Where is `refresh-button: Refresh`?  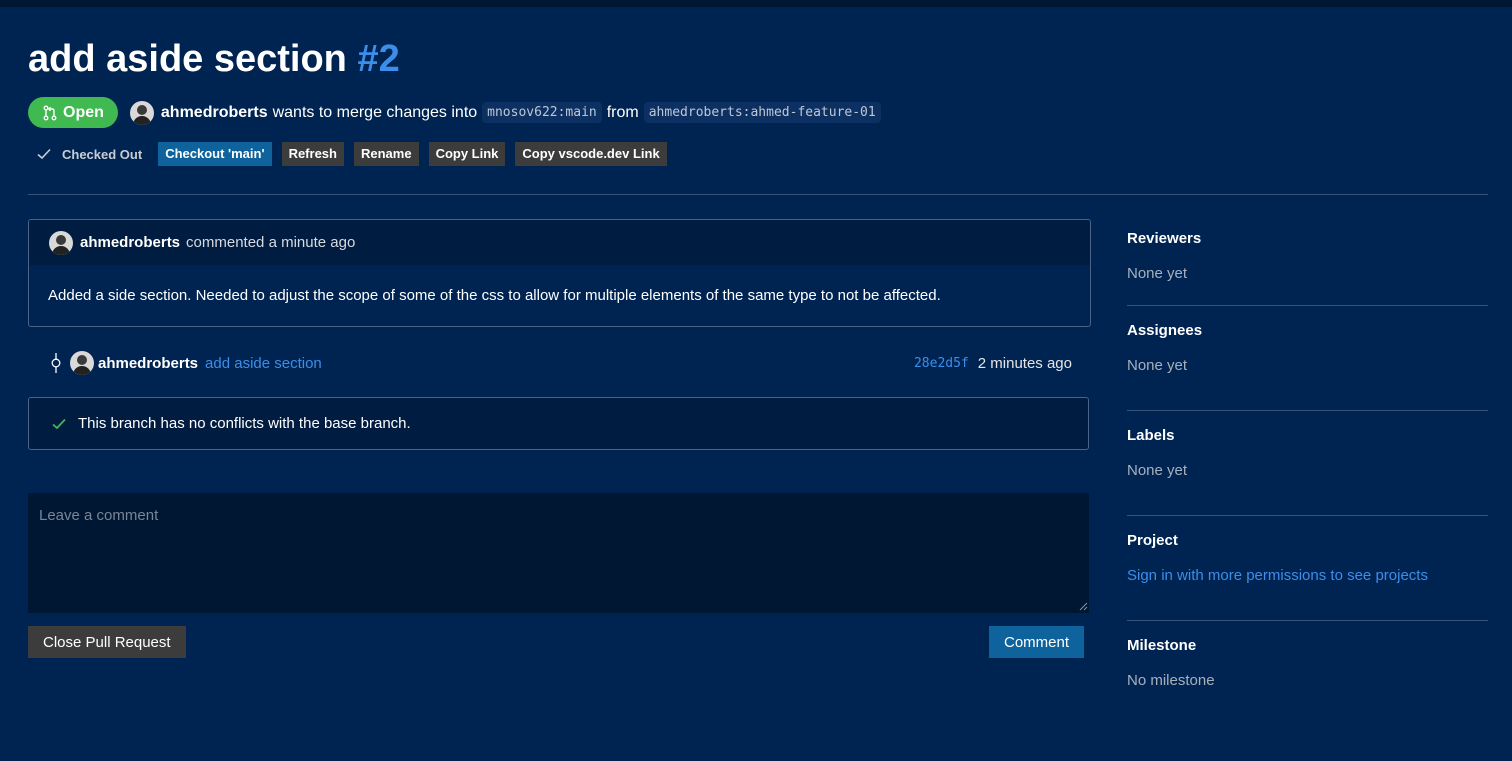 refresh-button: Refresh is located at coordinates (312, 154).